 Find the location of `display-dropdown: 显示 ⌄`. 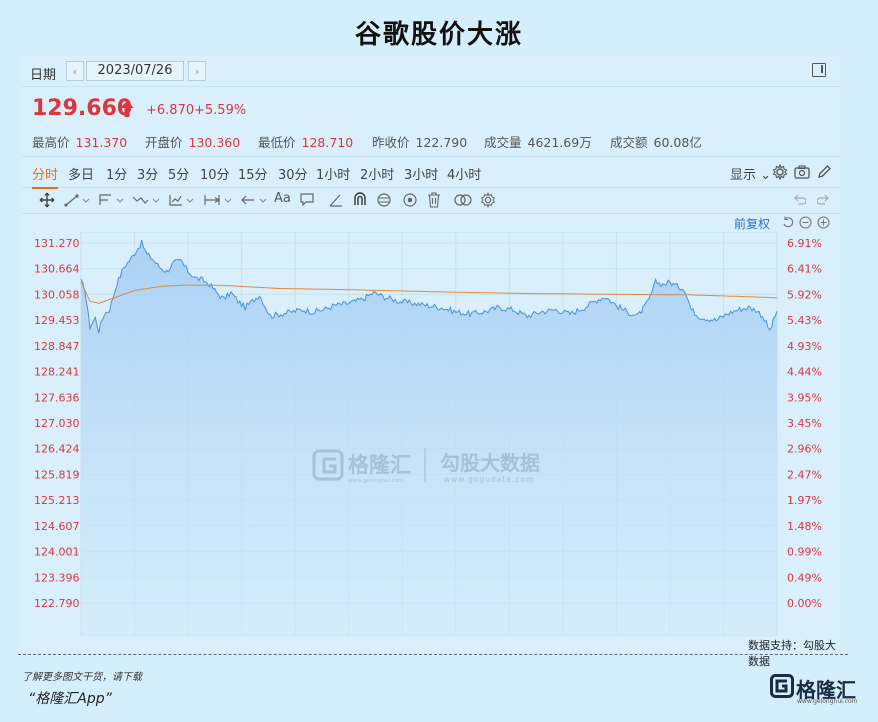

display-dropdown: 显示 ⌄ is located at coordinates (750, 173).